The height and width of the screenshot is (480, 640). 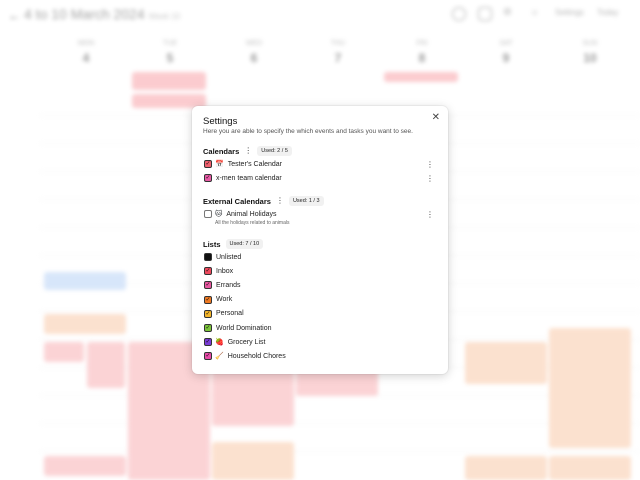 I want to click on gear-icon: ⚙, so click(x=510, y=14).